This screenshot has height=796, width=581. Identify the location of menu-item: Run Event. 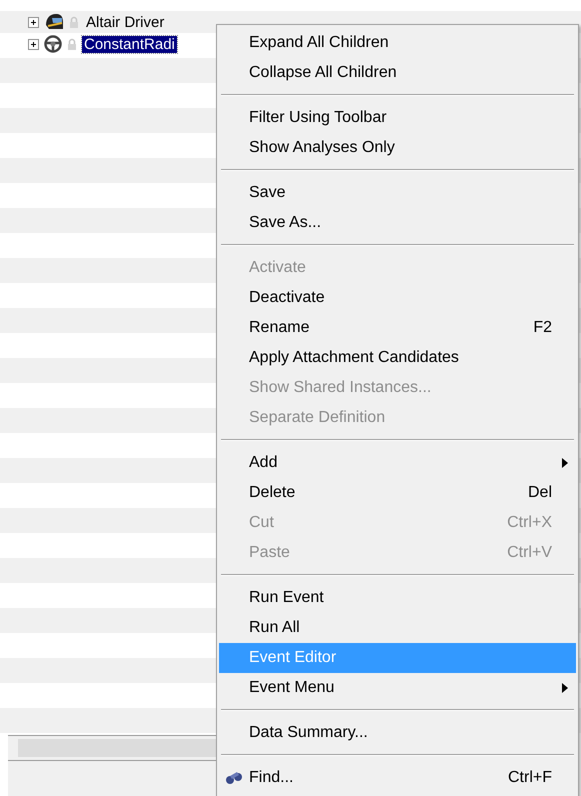
(397, 598).